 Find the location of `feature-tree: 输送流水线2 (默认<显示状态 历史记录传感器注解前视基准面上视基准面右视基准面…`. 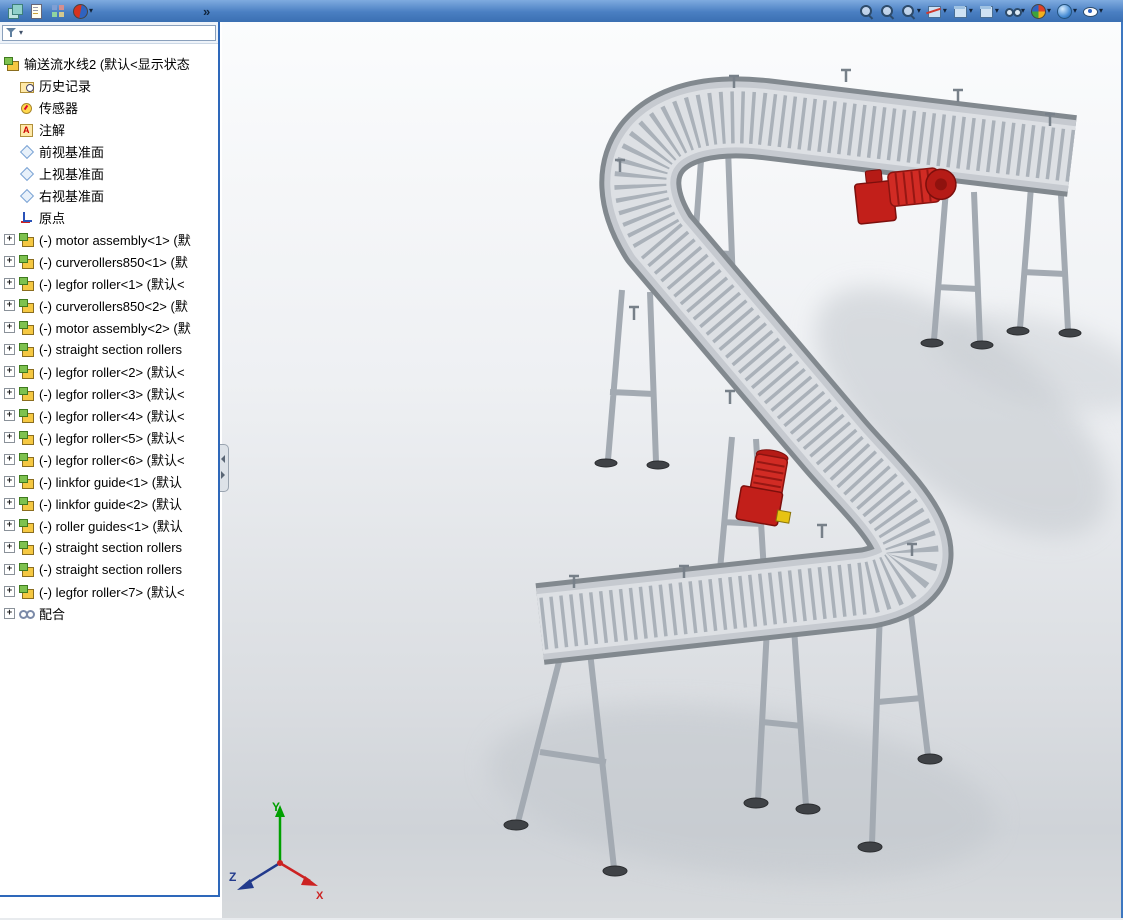

feature-tree: 输送流水线2 (默认<显示状态 历史记录传感器注解前视基准面上视基准面右视基准面… is located at coordinates (109, 334).